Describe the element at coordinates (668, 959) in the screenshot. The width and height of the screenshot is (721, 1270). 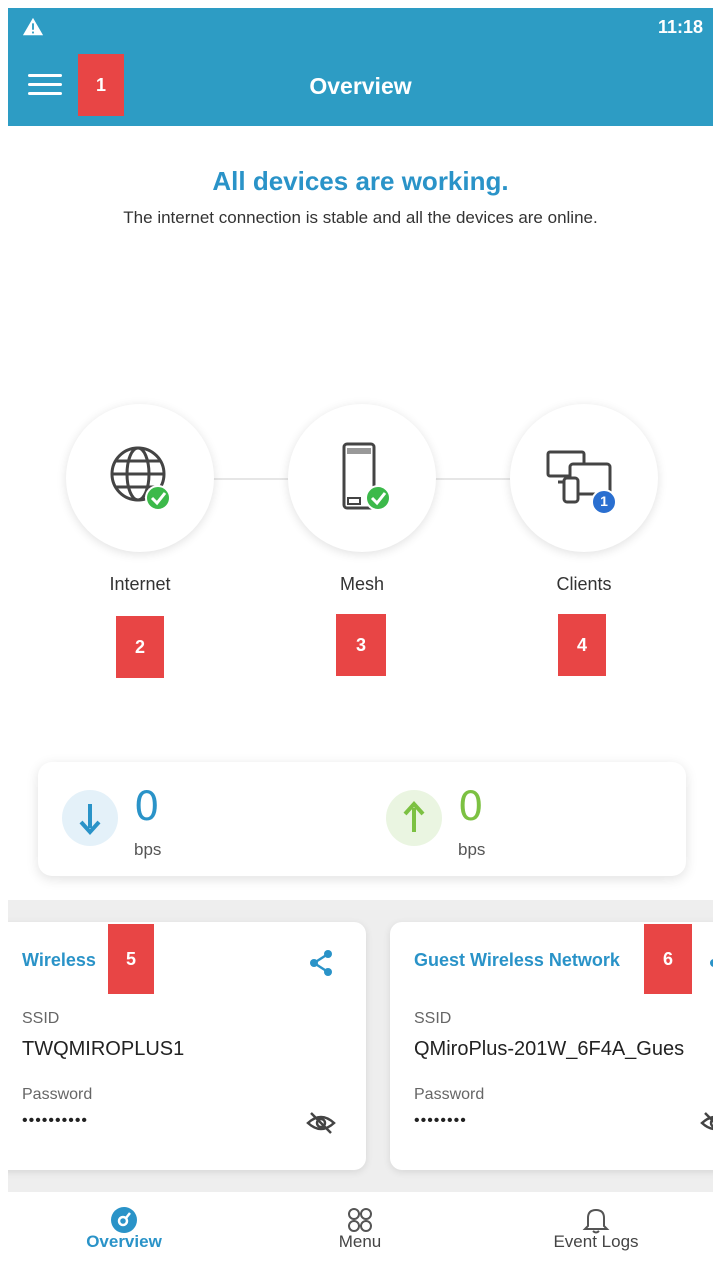
I see `annotation-tag-6: 6` at that location.